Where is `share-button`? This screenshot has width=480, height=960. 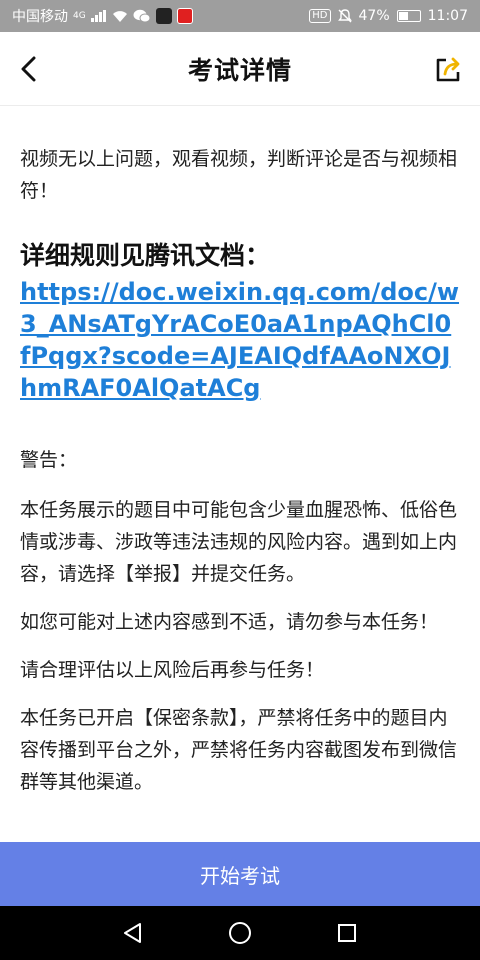 share-button is located at coordinates (449, 69).